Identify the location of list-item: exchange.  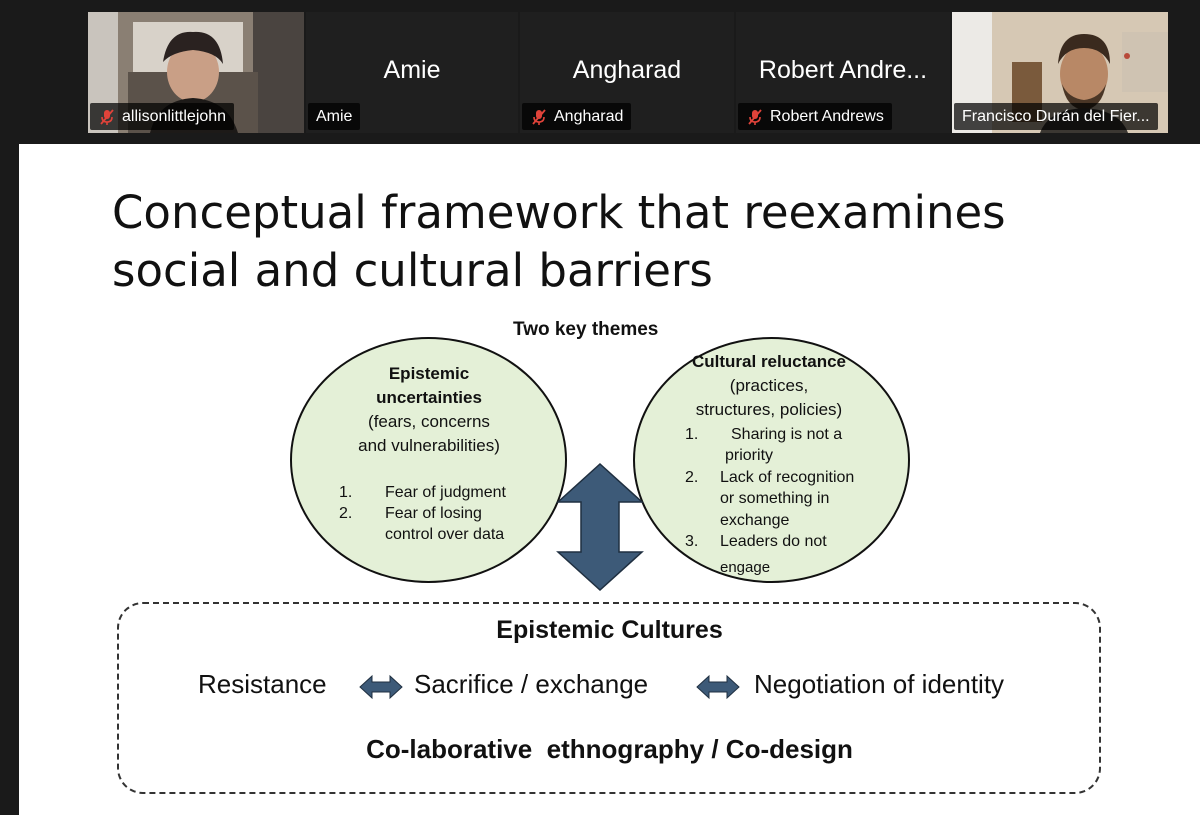
(755, 520).